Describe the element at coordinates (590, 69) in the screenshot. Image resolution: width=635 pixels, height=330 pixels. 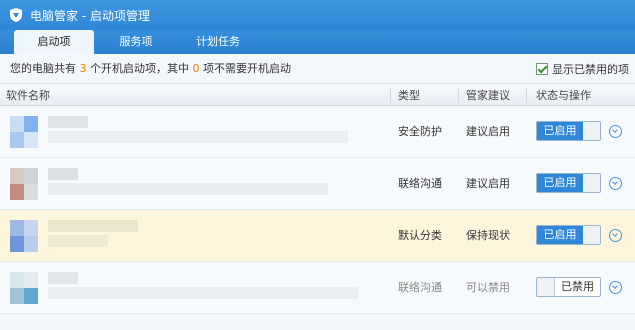
I see `show-disabled-label: 显示已禁用的项` at that location.